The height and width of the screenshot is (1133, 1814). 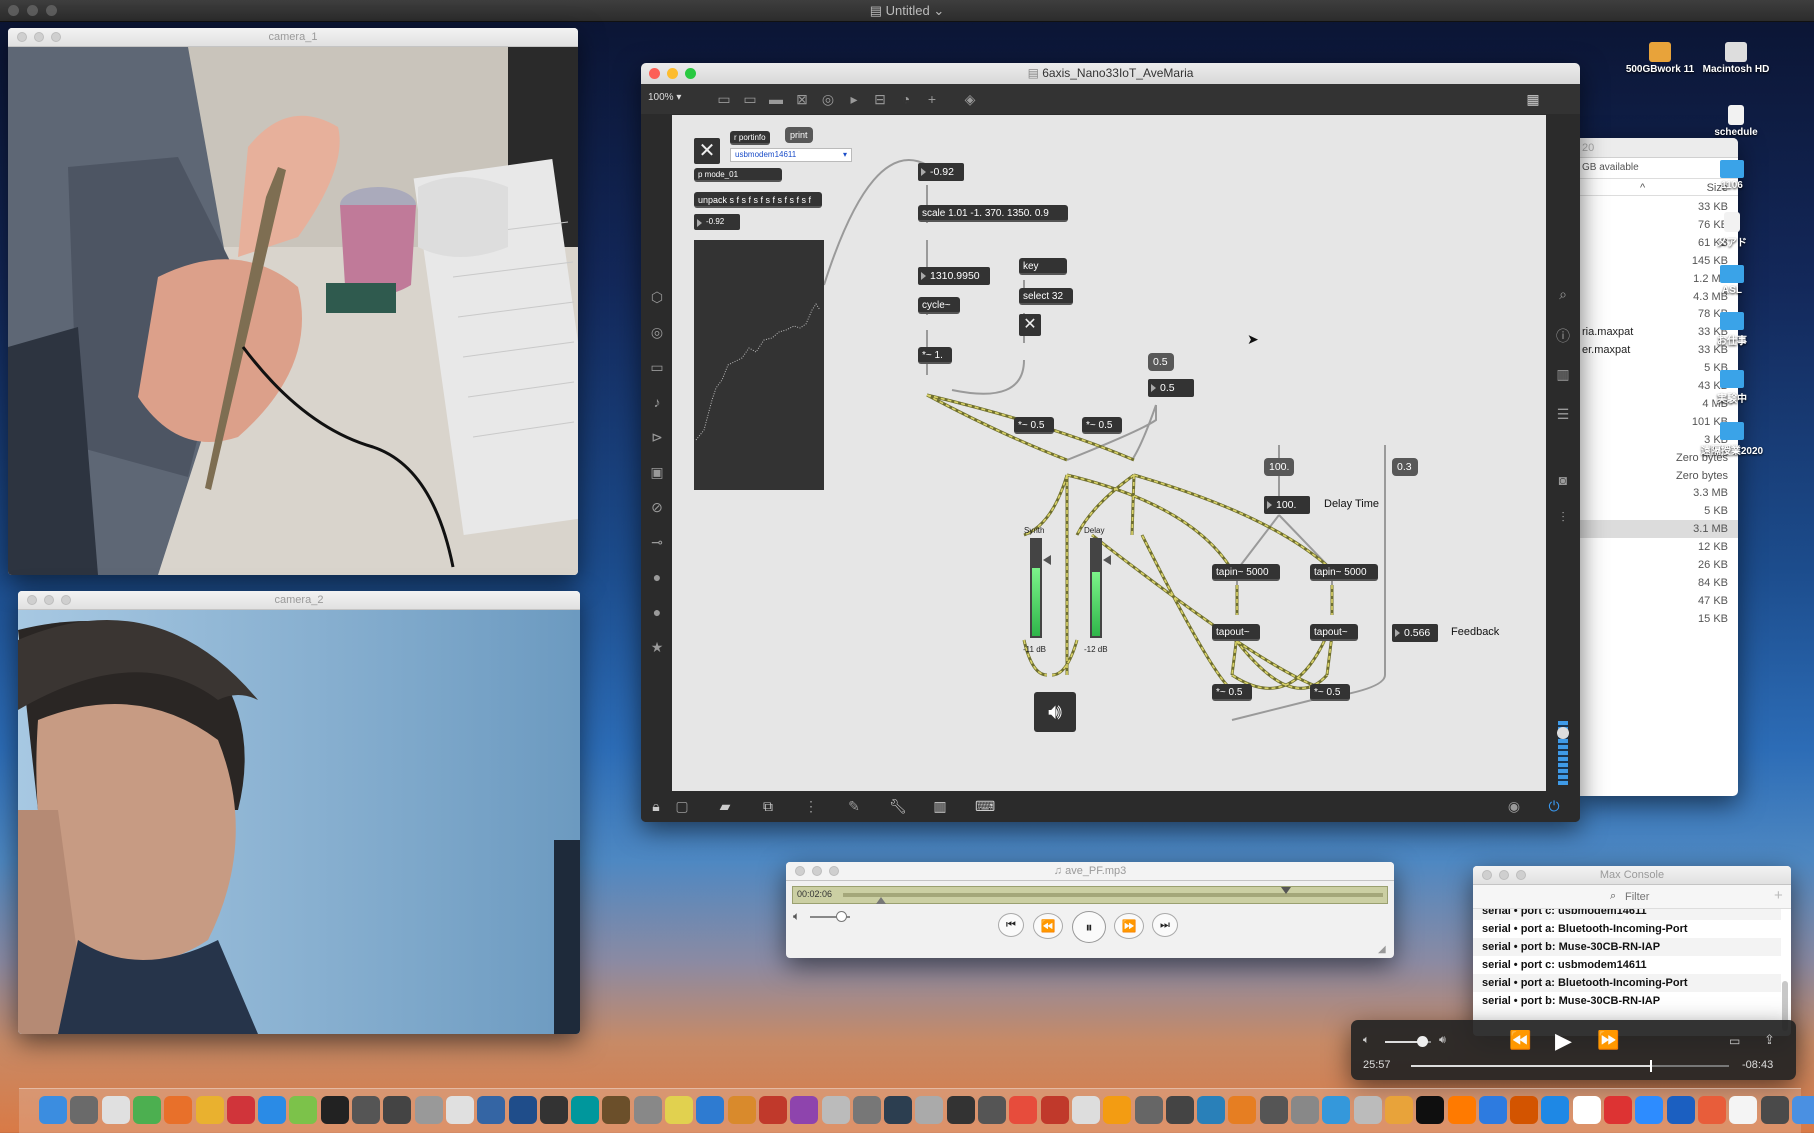 What do you see at coordinates (1659, 493) in the screenshot?
I see `finder-row: 3.3 MB` at bounding box center [1659, 493].